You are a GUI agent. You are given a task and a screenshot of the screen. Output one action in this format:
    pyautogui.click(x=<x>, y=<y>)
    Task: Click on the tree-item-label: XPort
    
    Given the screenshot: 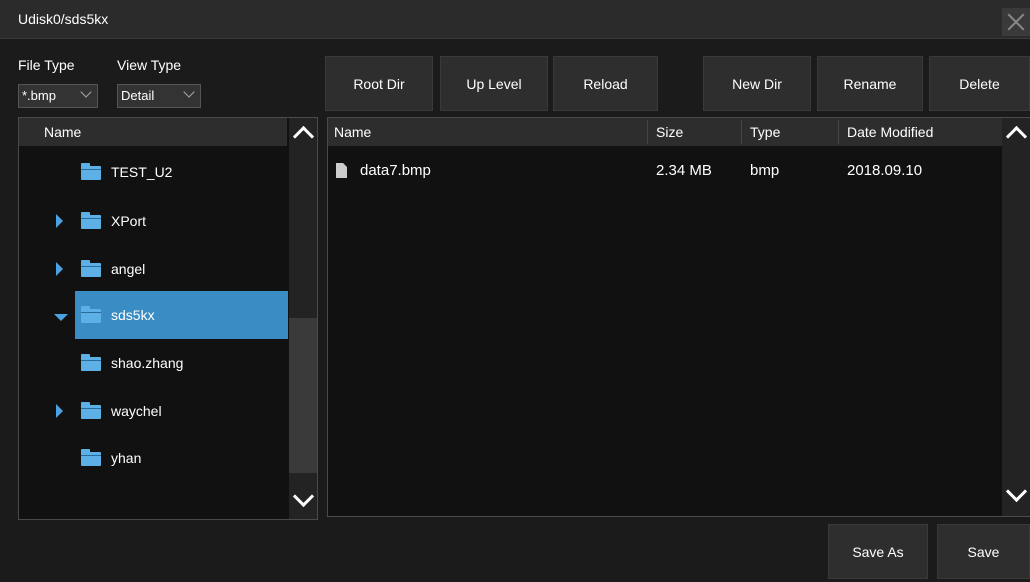 What is the action you would take?
    pyautogui.click(x=129, y=221)
    